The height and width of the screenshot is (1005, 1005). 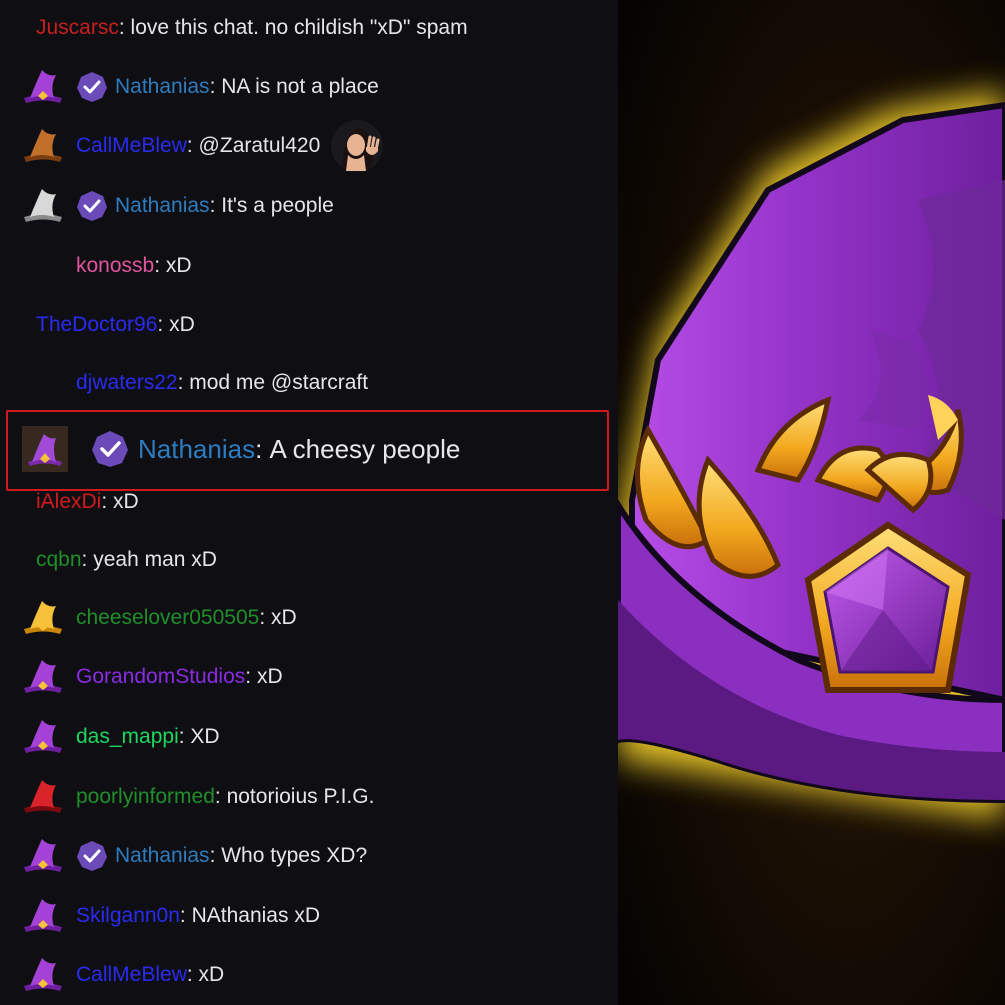 I want to click on chat-message-text: love this chat. no childish "xD" spam, so click(x=299, y=27).